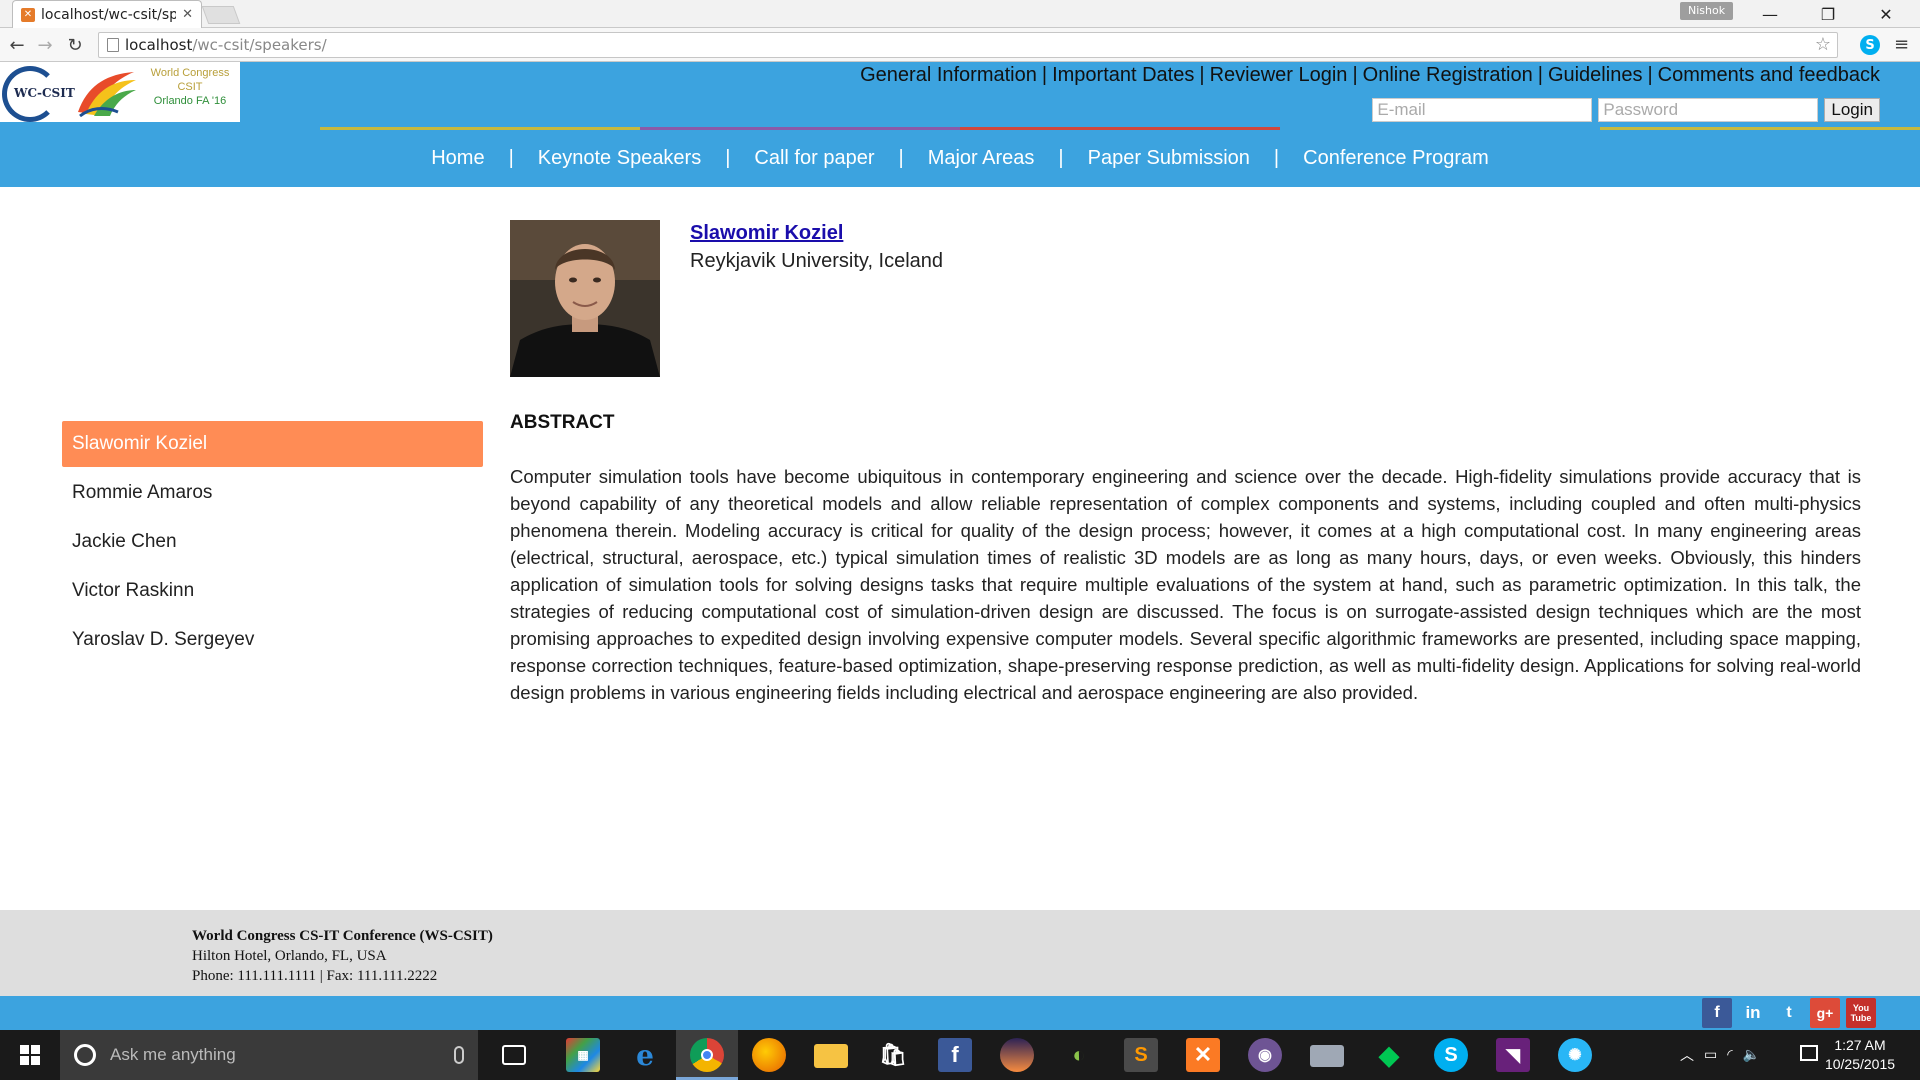 The image size is (1920, 1080). Describe the element at coordinates (1513, 1055) in the screenshot. I see `visual-studio-icon: ◥` at that location.